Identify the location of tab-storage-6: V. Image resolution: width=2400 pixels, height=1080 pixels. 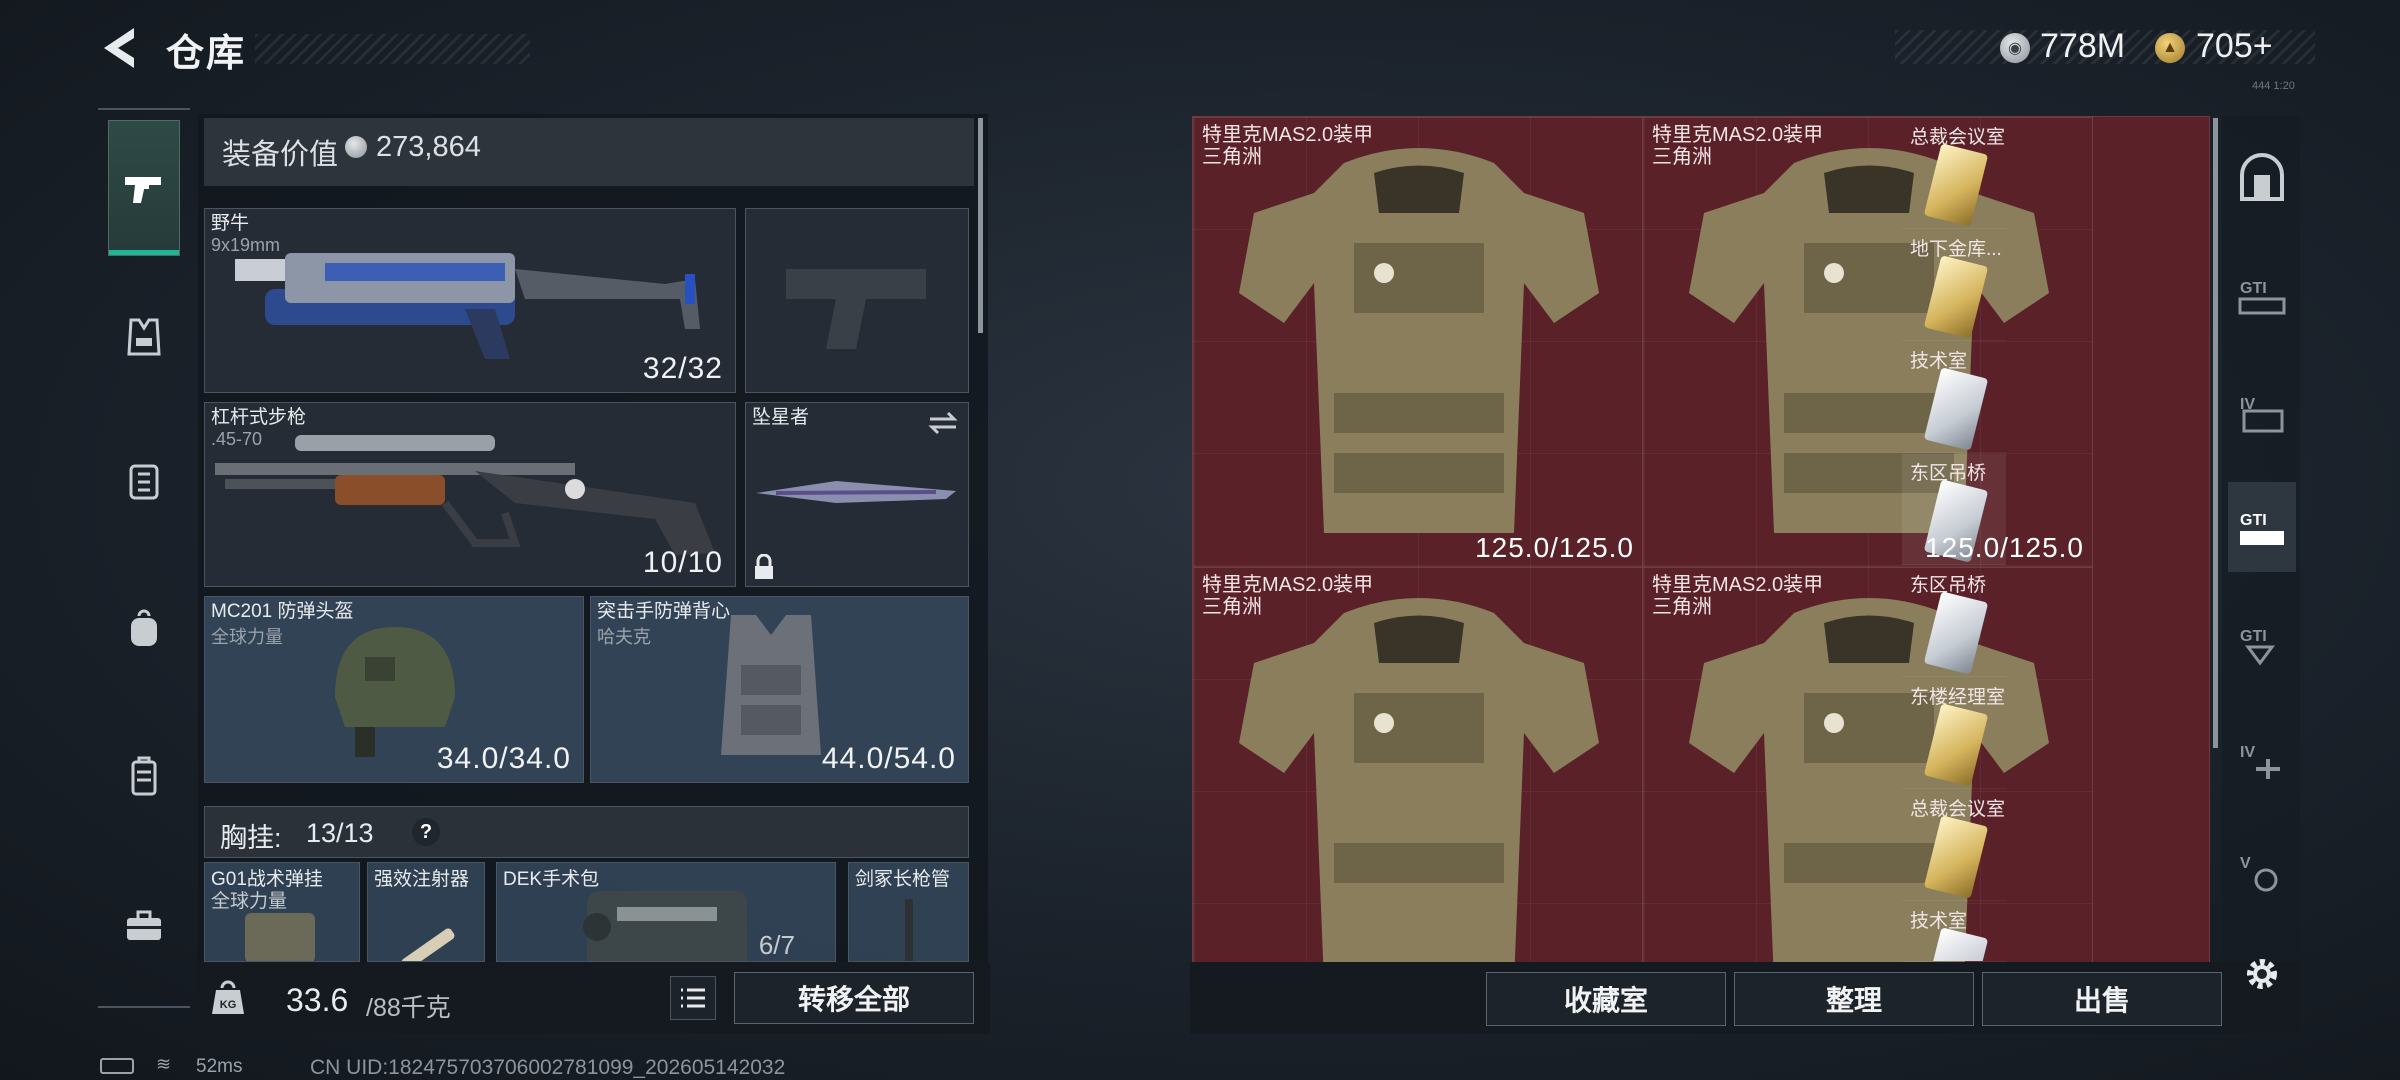
(2262, 870).